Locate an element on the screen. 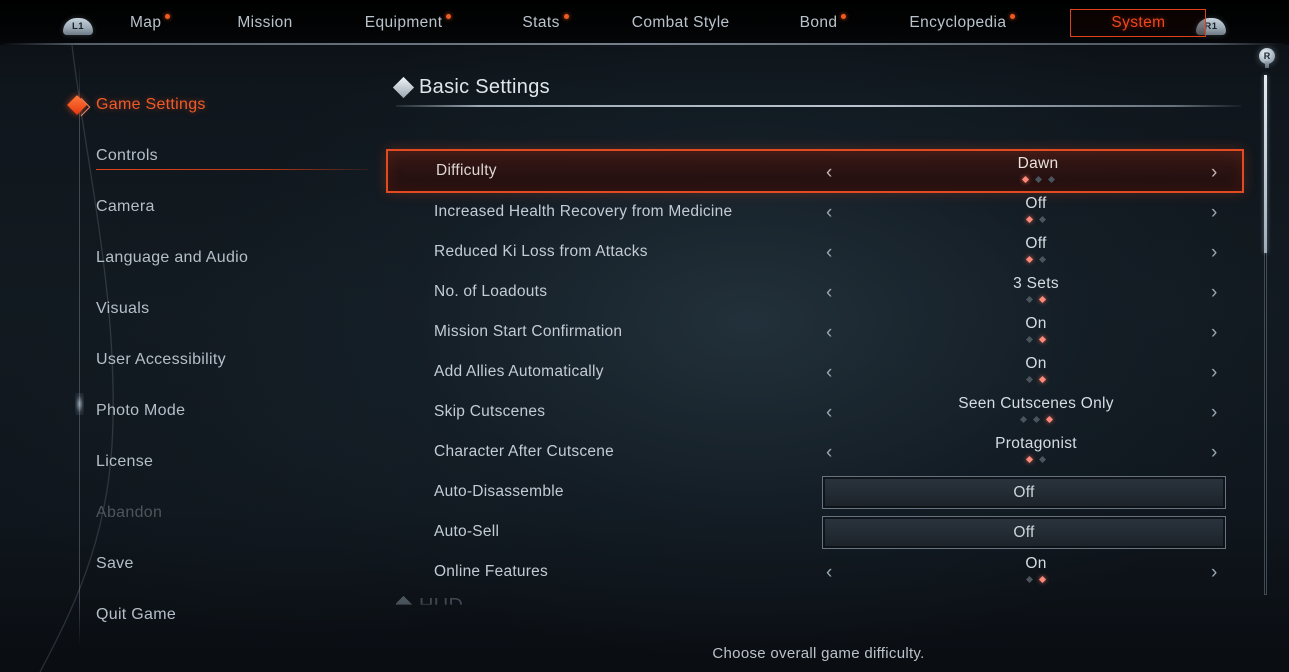 This screenshot has height=672, width=1289. nav-item-equipment: Equipment is located at coordinates (404, 23).